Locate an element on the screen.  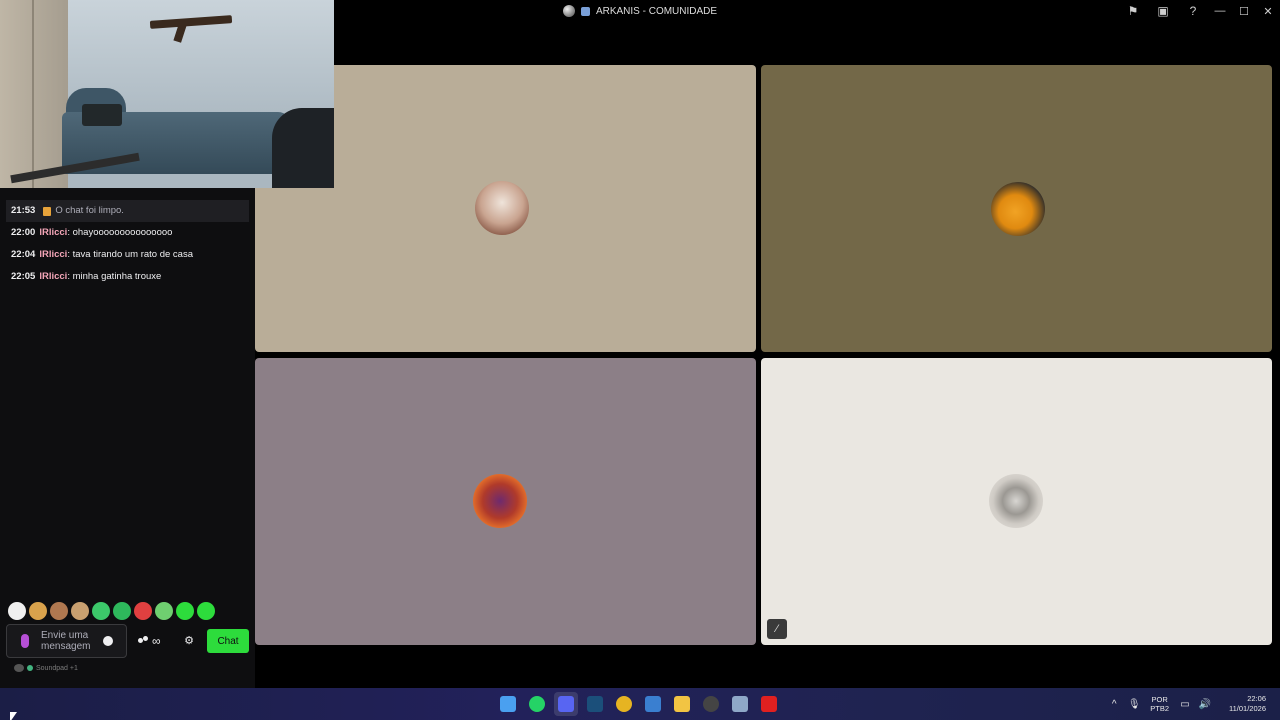
steam-icon is located at coordinates (595, 704).